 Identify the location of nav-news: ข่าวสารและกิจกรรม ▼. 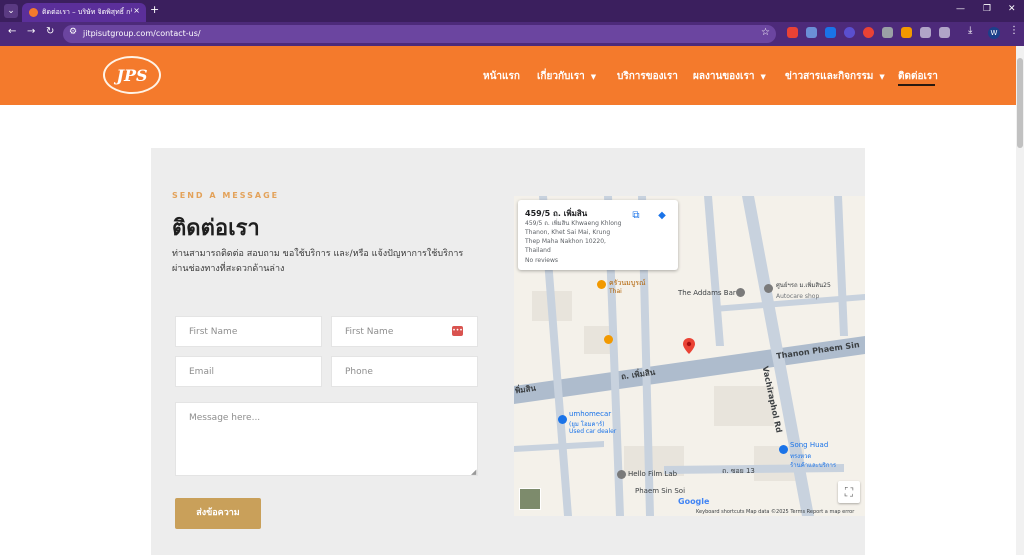
(835, 76).